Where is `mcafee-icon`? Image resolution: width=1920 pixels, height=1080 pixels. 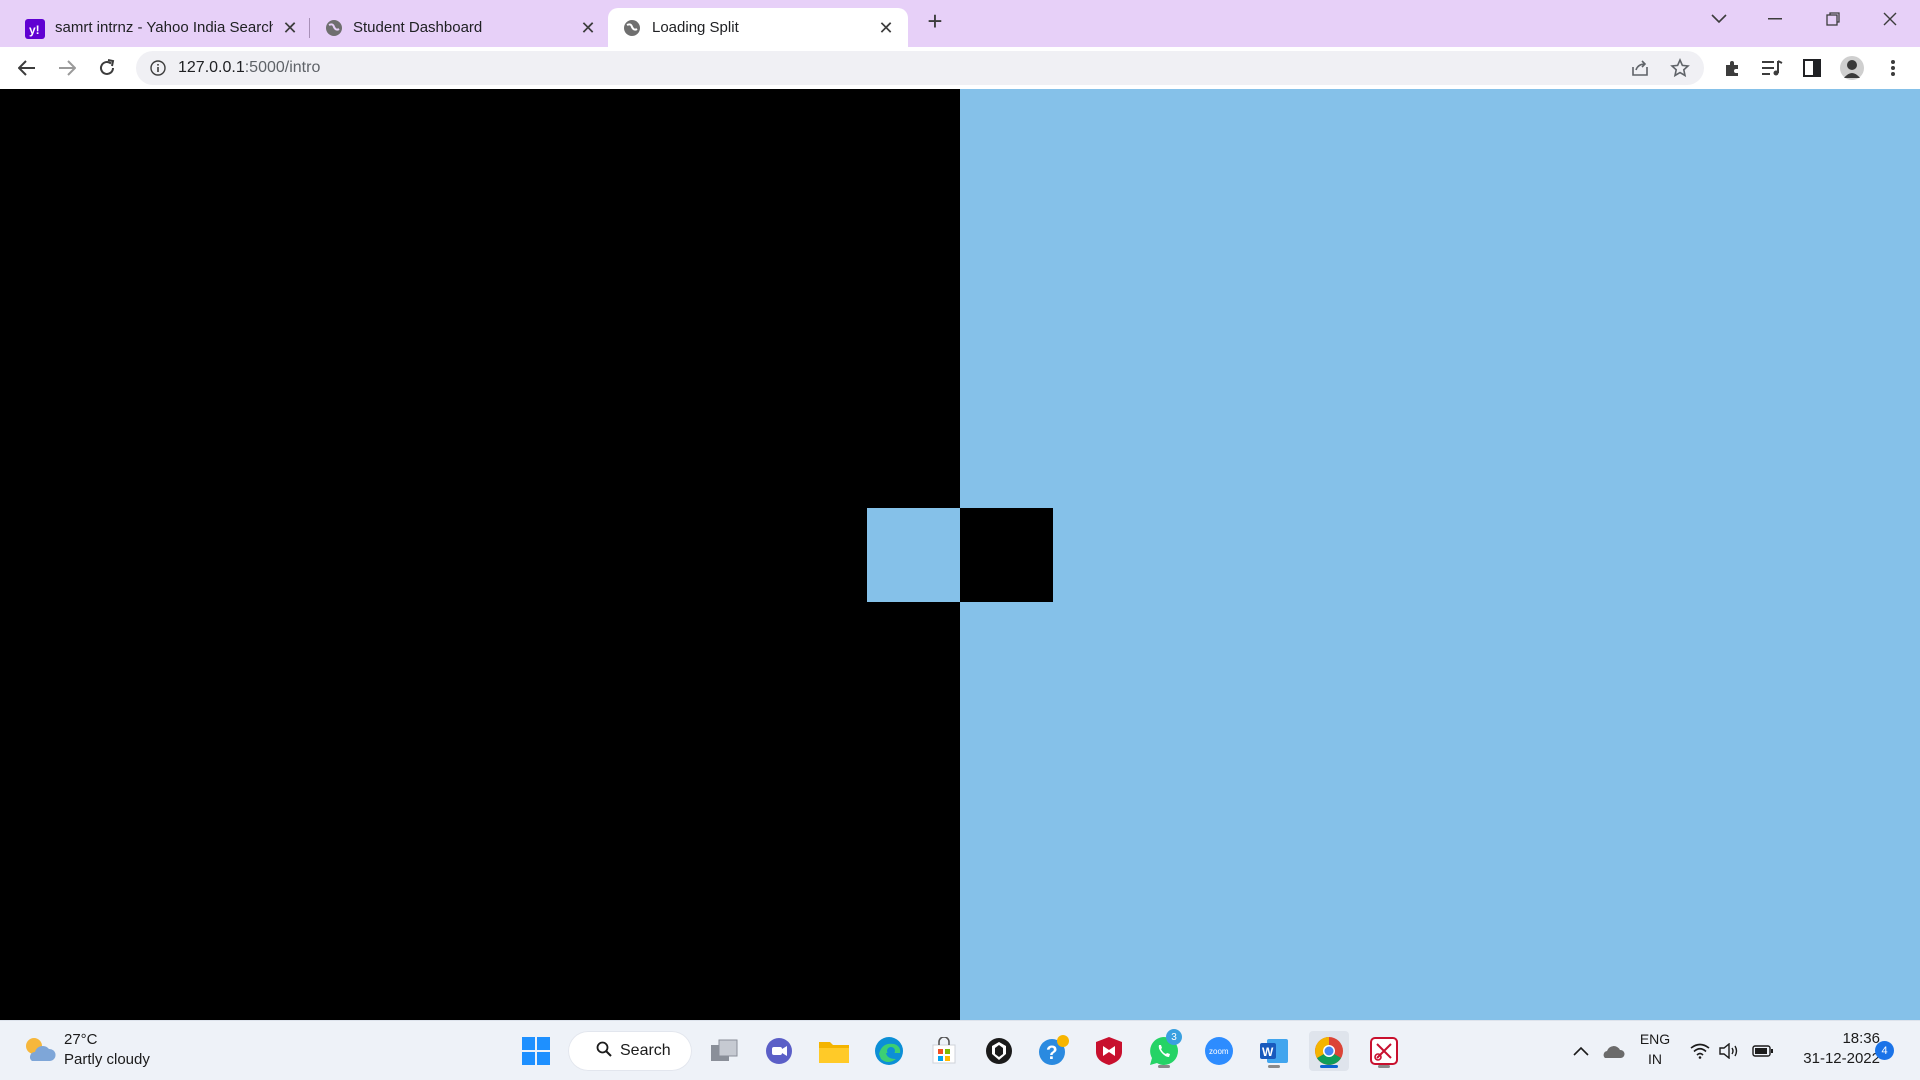 mcafee-icon is located at coordinates (1109, 1051).